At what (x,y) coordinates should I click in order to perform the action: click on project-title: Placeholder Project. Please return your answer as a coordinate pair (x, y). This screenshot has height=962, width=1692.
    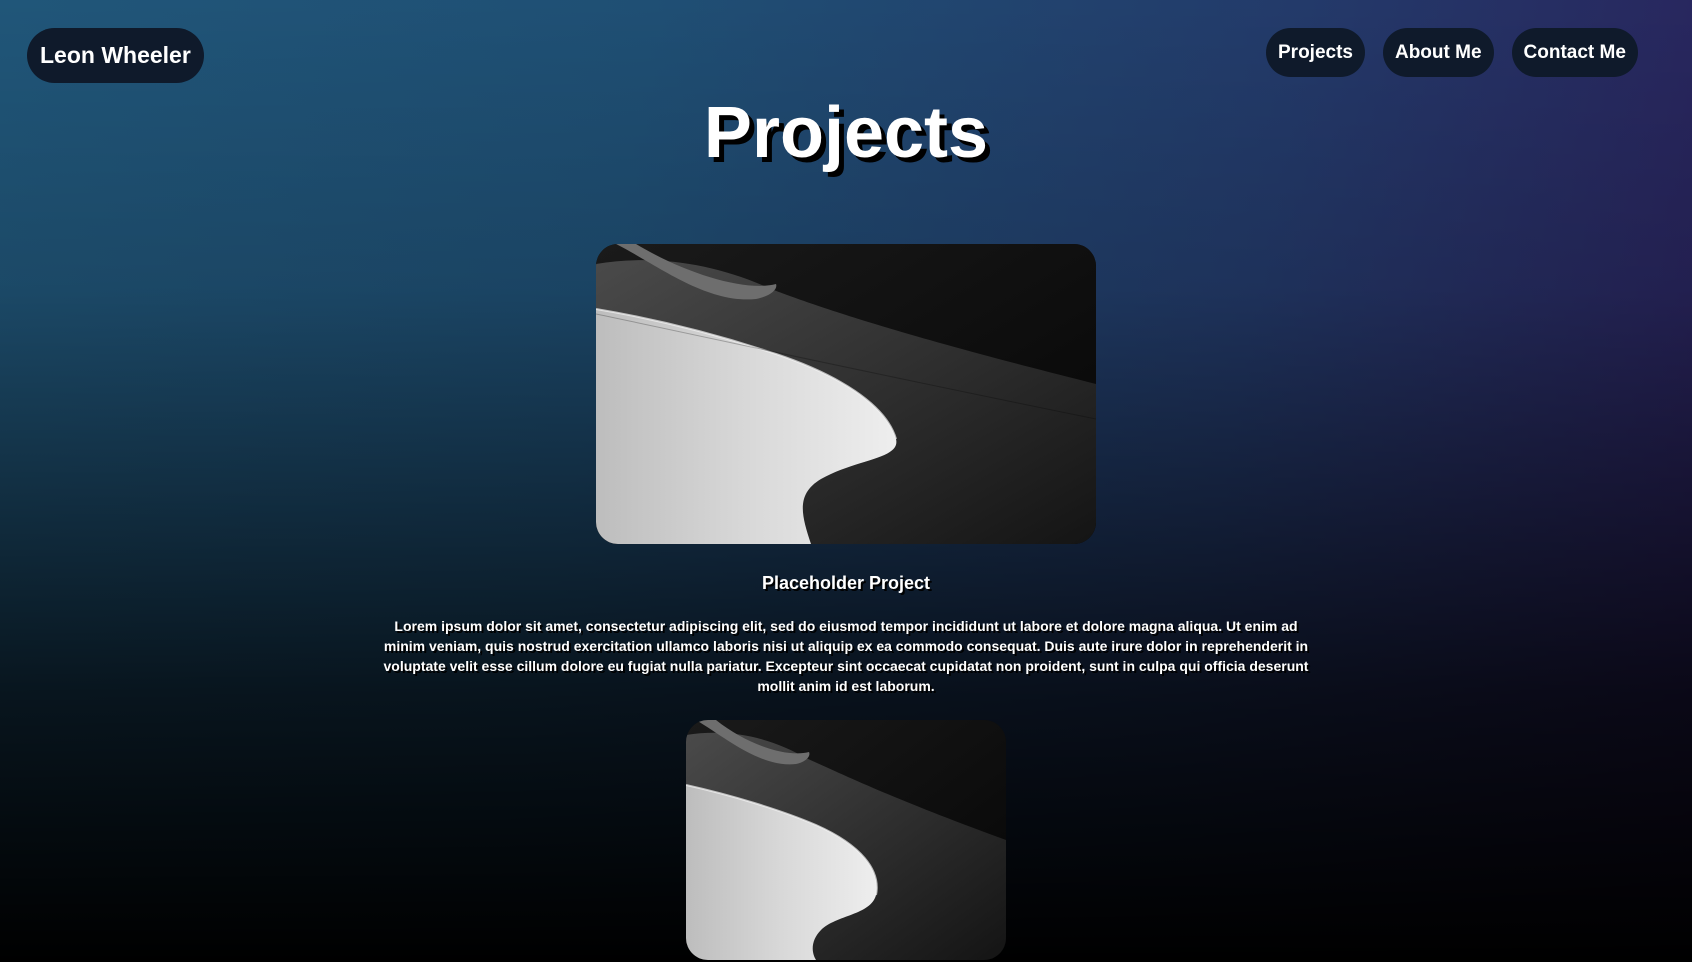
    Looking at the image, I should click on (846, 583).